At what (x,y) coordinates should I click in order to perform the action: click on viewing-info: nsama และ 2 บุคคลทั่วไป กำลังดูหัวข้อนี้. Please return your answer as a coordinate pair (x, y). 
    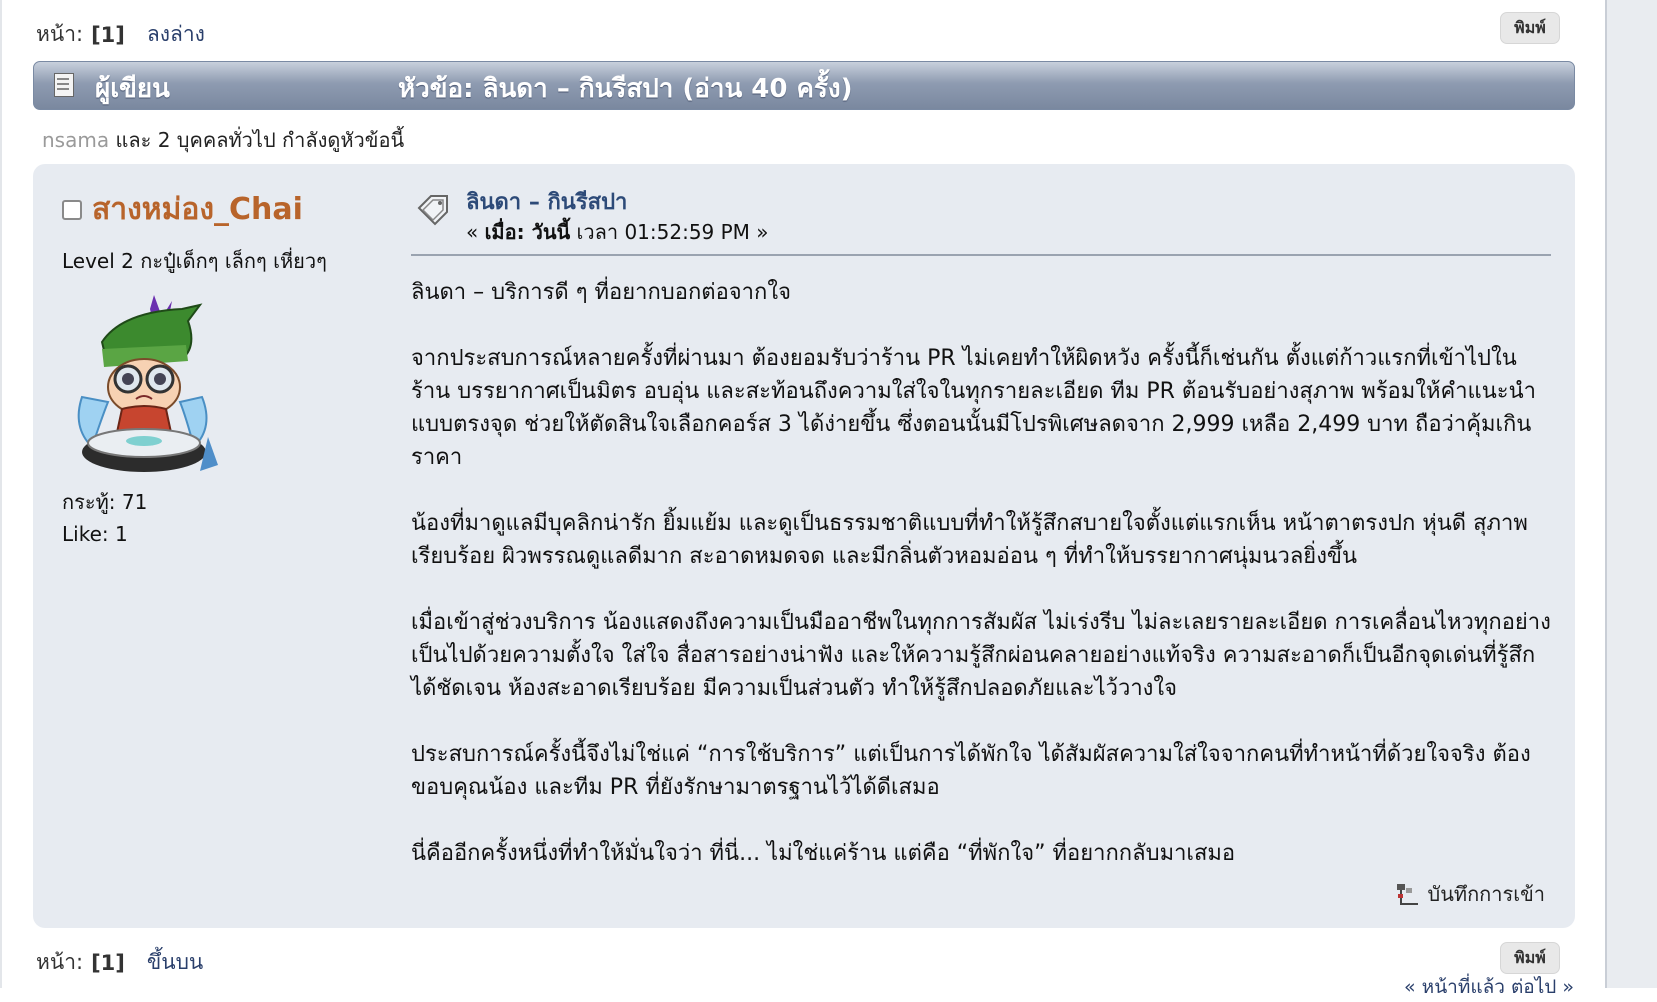
    Looking at the image, I should click on (223, 140).